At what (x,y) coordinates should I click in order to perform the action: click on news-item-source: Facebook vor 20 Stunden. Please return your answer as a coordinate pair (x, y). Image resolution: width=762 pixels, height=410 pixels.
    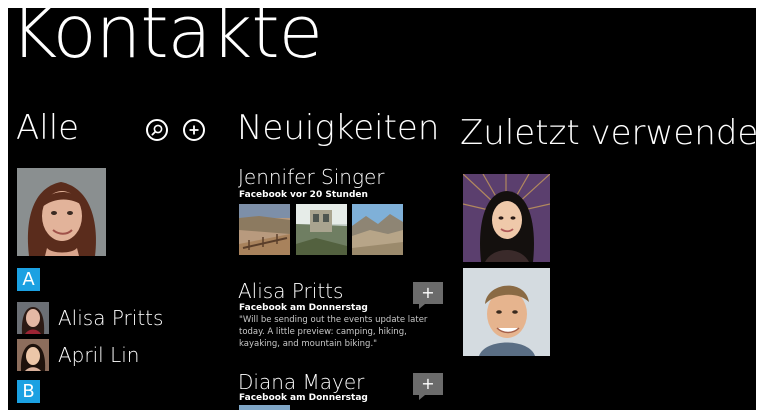
    Looking at the image, I should click on (303, 195).